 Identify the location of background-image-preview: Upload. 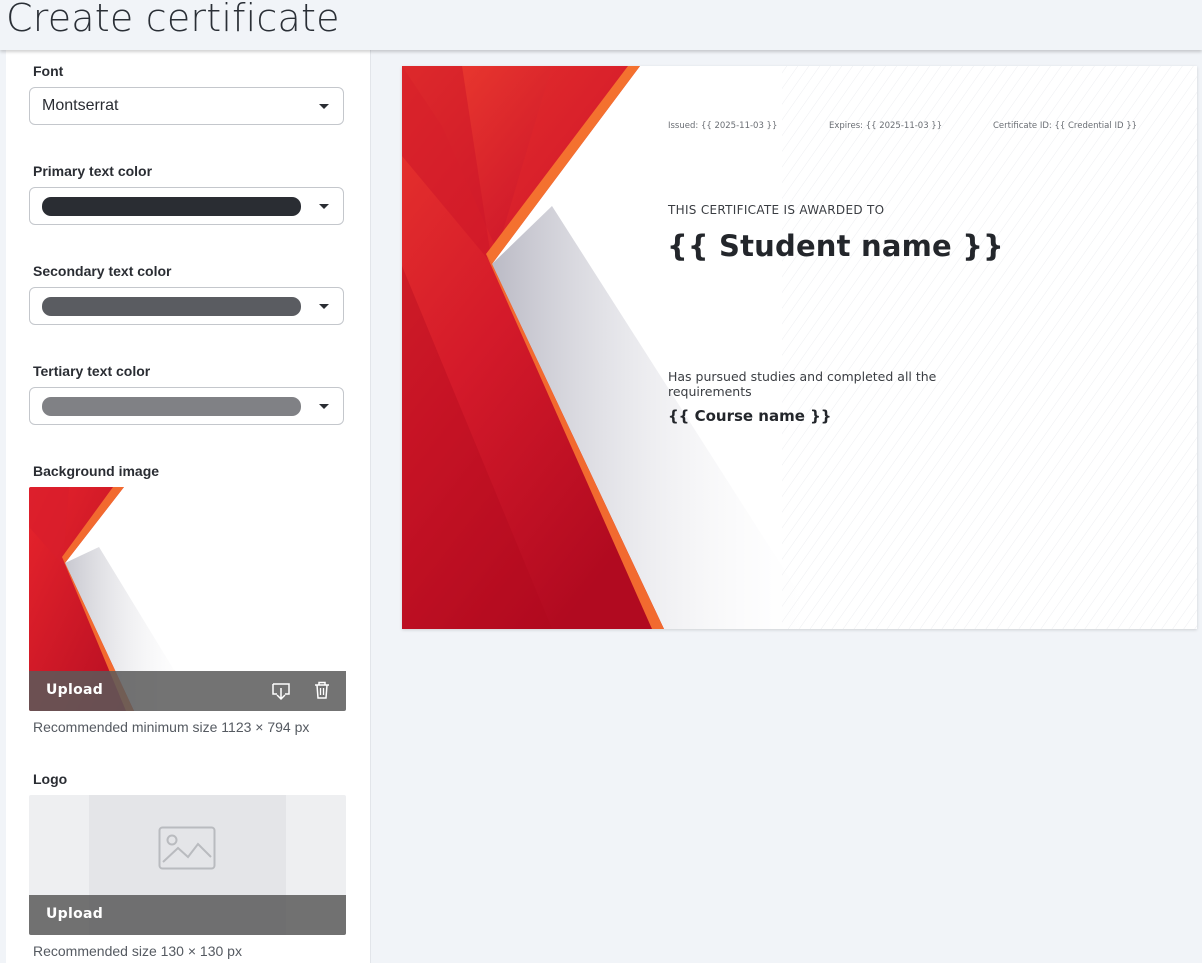
(187, 599).